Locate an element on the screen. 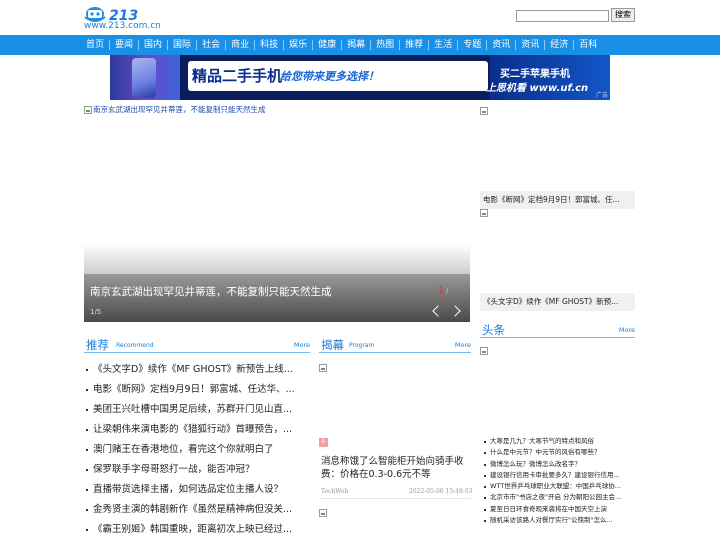 The image size is (720, 540). search-input is located at coordinates (562, 16).